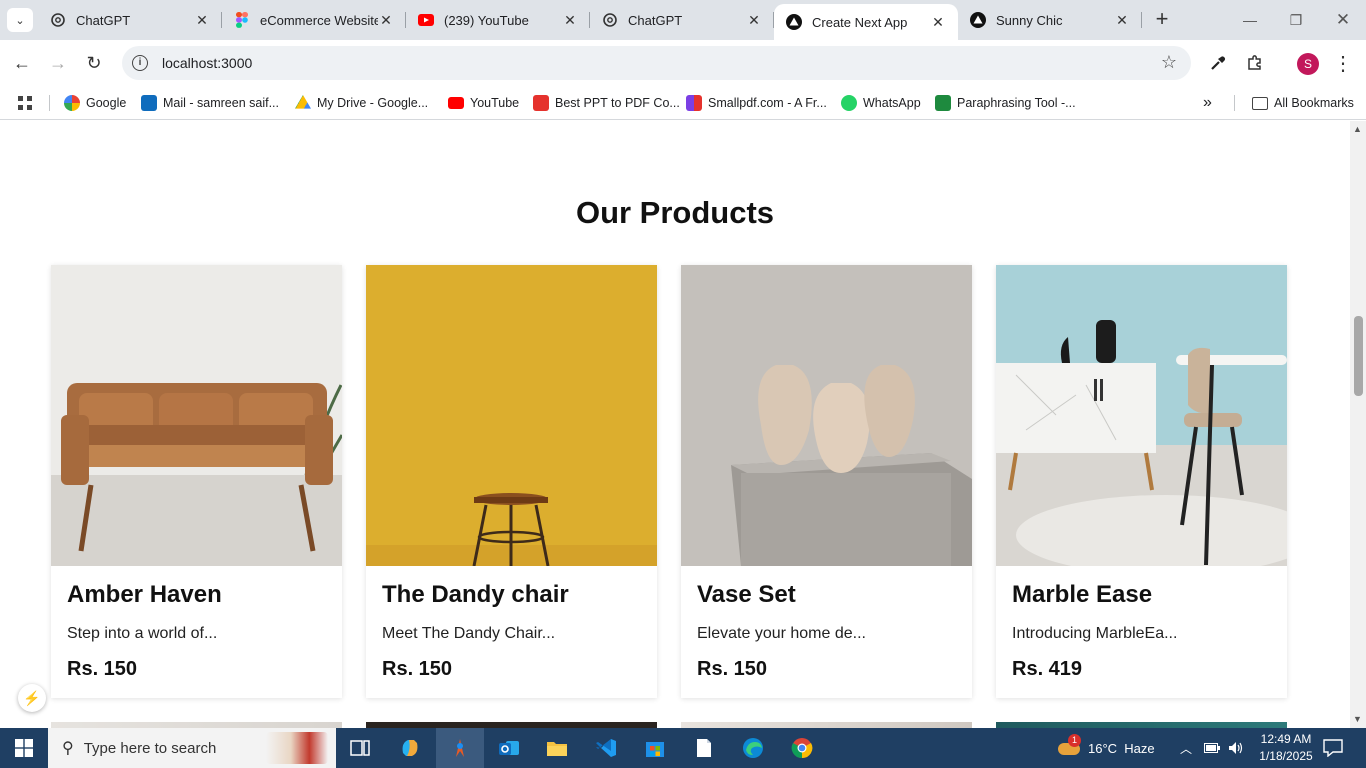 The height and width of the screenshot is (768, 1366). What do you see at coordinates (1296, 20) in the screenshot?
I see `restore-icon: ❐` at bounding box center [1296, 20].